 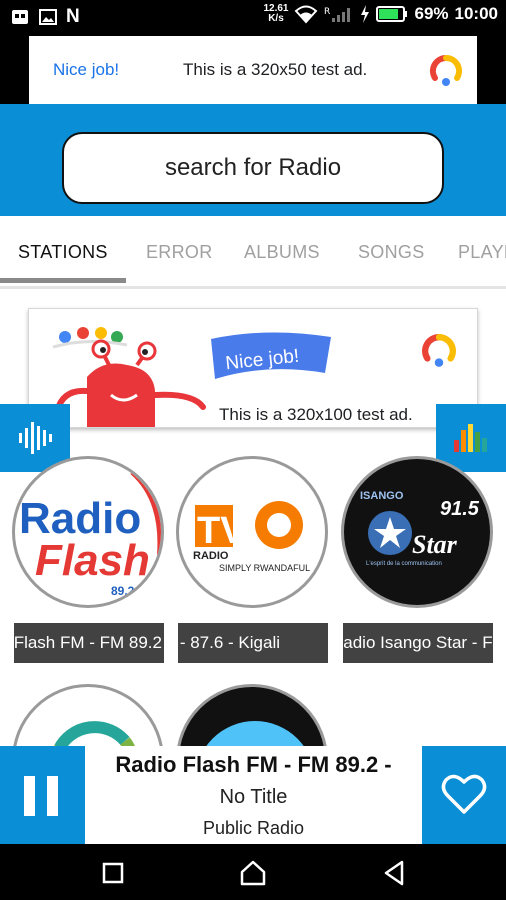 What do you see at coordinates (253, 168) in the screenshot?
I see `search-input: search for Radio` at bounding box center [253, 168].